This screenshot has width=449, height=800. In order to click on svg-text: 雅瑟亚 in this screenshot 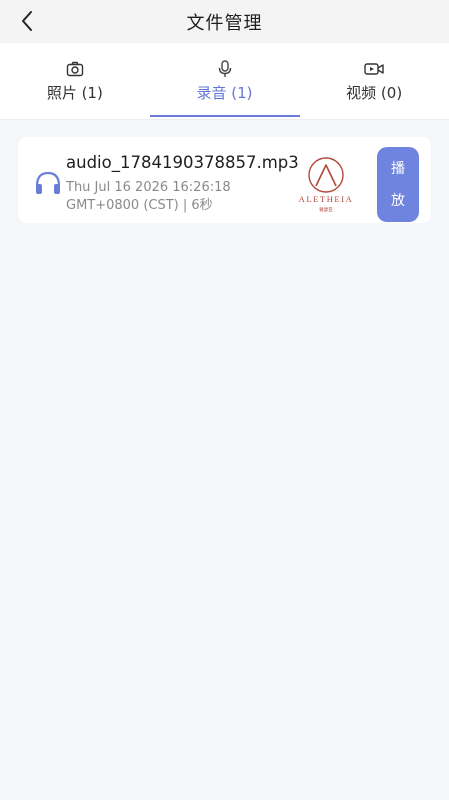, I will do `click(326, 209)`.